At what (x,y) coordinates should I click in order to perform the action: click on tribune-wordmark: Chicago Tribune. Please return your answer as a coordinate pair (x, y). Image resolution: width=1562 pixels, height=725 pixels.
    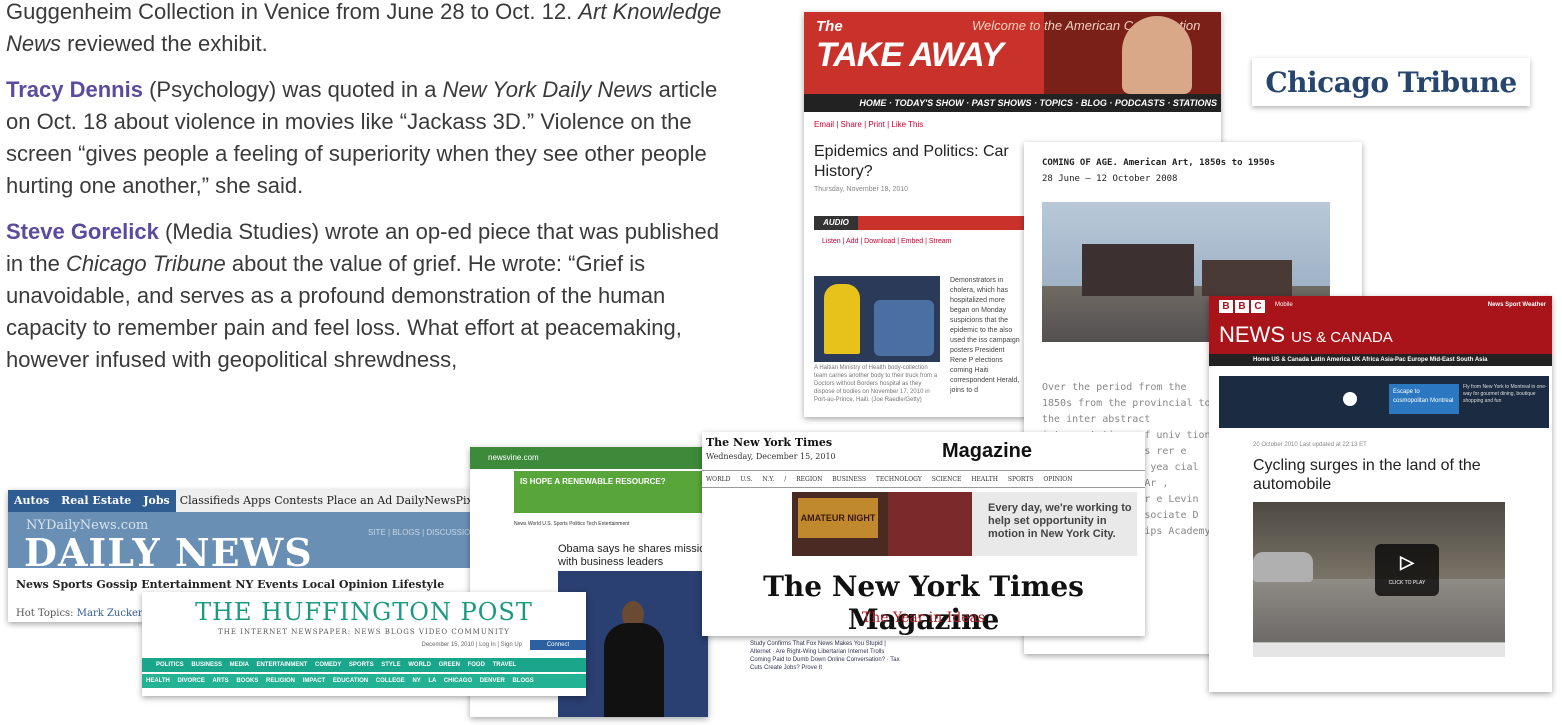
    Looking at the image, I should click on (1391, 82).